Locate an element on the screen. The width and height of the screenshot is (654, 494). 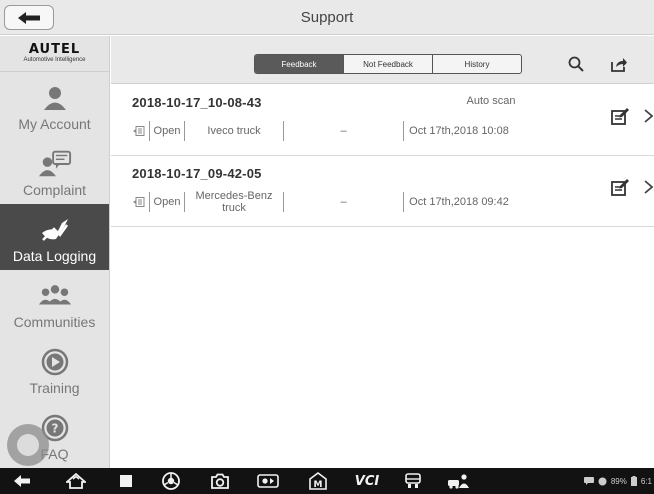
camera-icon is located at coordinates (220, 481).